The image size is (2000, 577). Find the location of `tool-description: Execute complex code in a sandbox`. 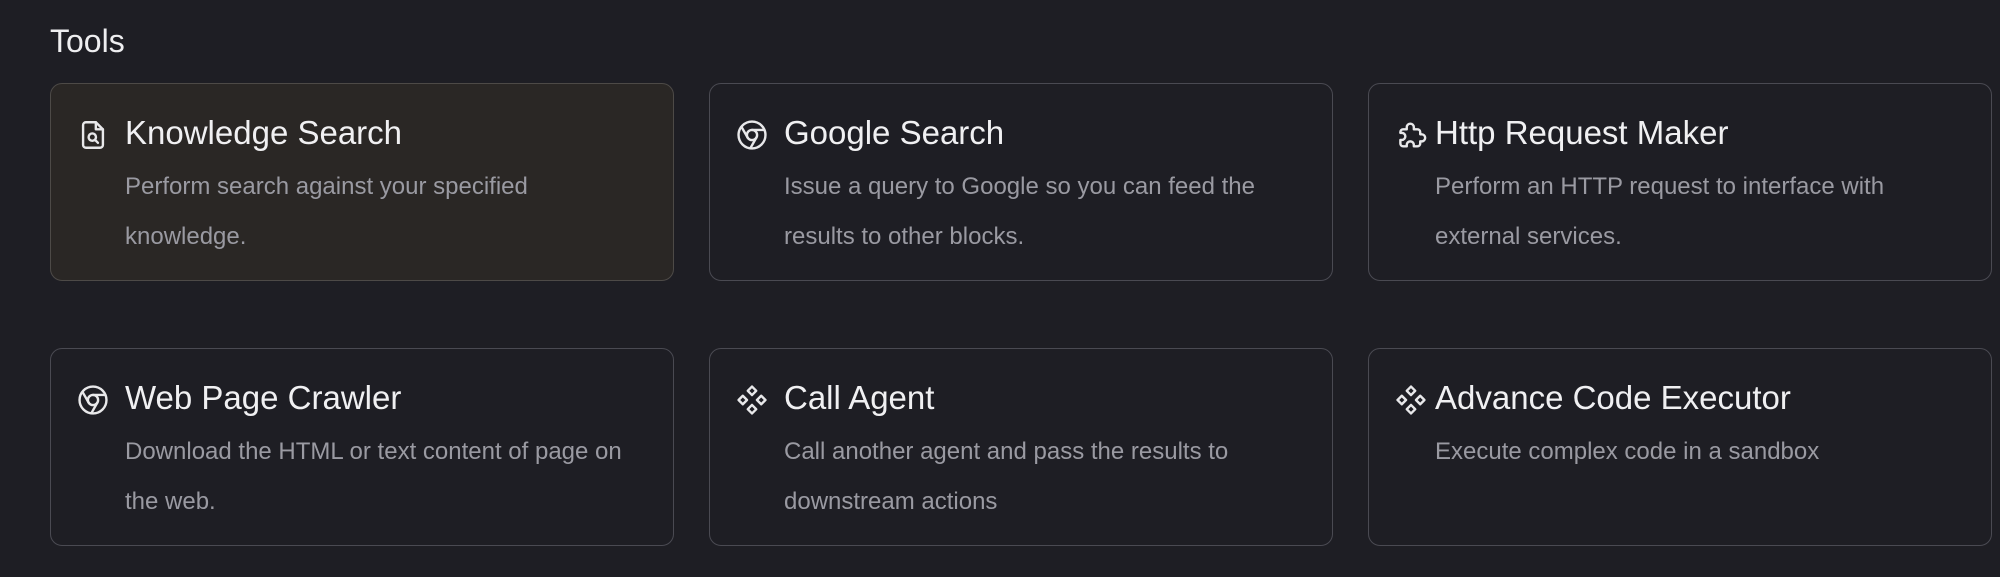

tool-description: Execute complex code in a sandbox is located at coordinates (1627, 451).